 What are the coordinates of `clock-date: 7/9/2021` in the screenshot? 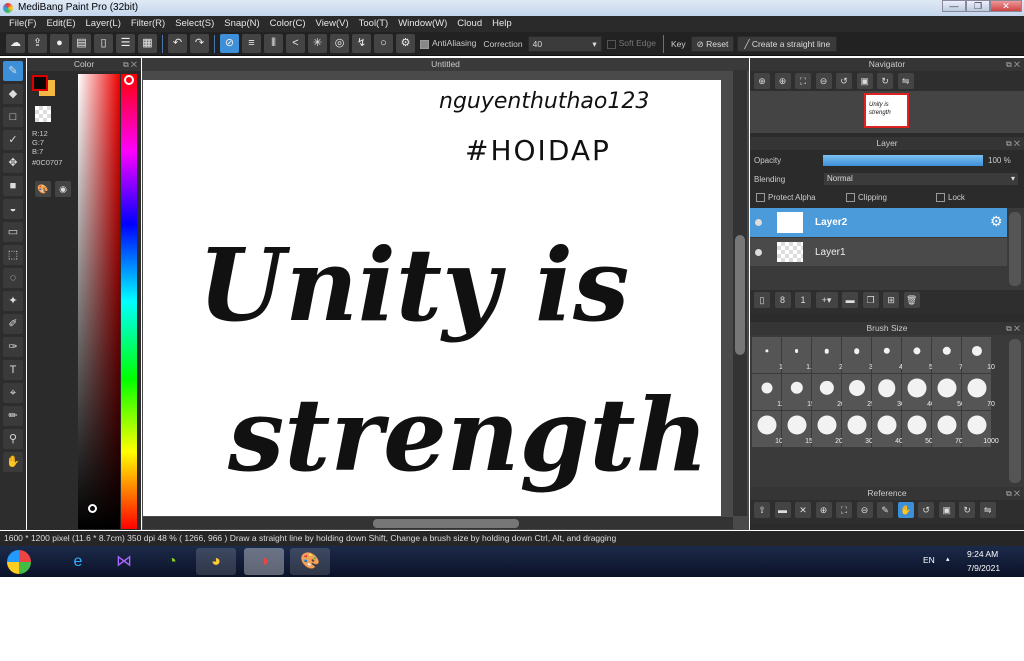 It's located at (983, 568).